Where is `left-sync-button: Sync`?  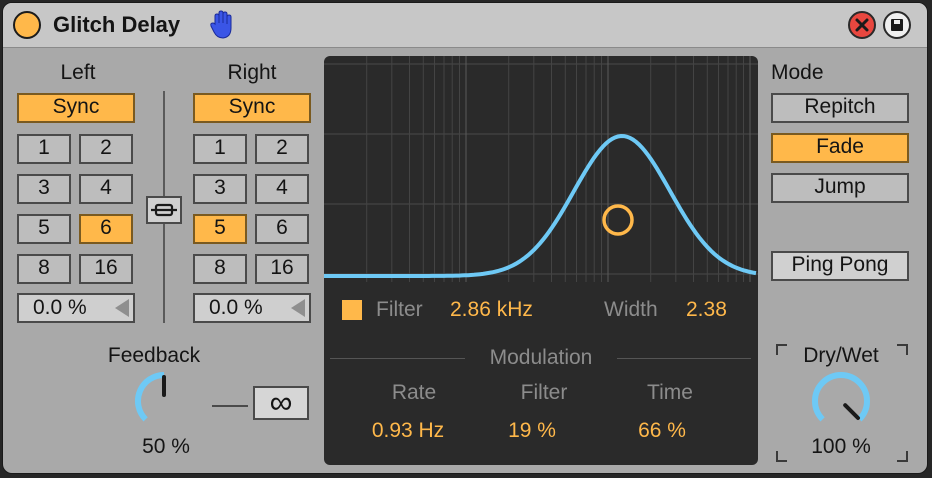
left-sync-button: Sync is located at coordinates (76, 108).